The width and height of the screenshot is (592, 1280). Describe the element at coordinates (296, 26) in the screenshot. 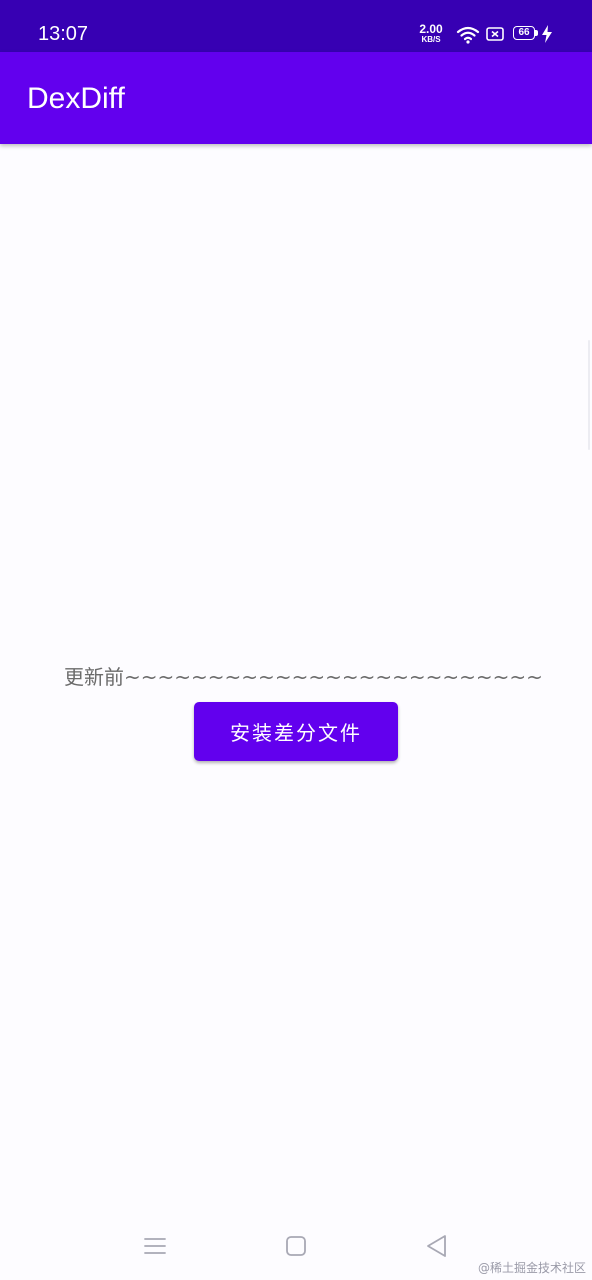

I see `status-bar: 13:07 2.00 KB/S 66` at that location.